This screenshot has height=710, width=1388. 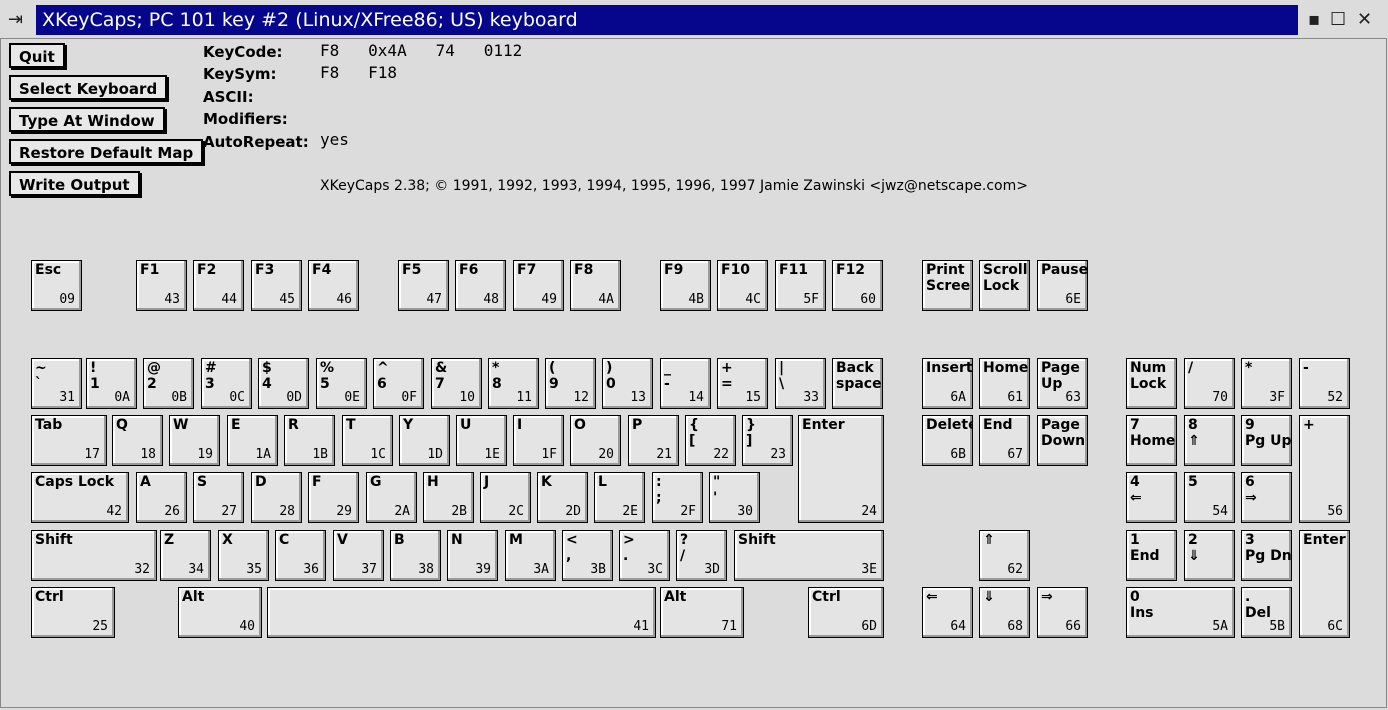 What do you see at coordinates (653, 440) in the screenshot?
I see `key: P 21` at bounding box center [653, 440].